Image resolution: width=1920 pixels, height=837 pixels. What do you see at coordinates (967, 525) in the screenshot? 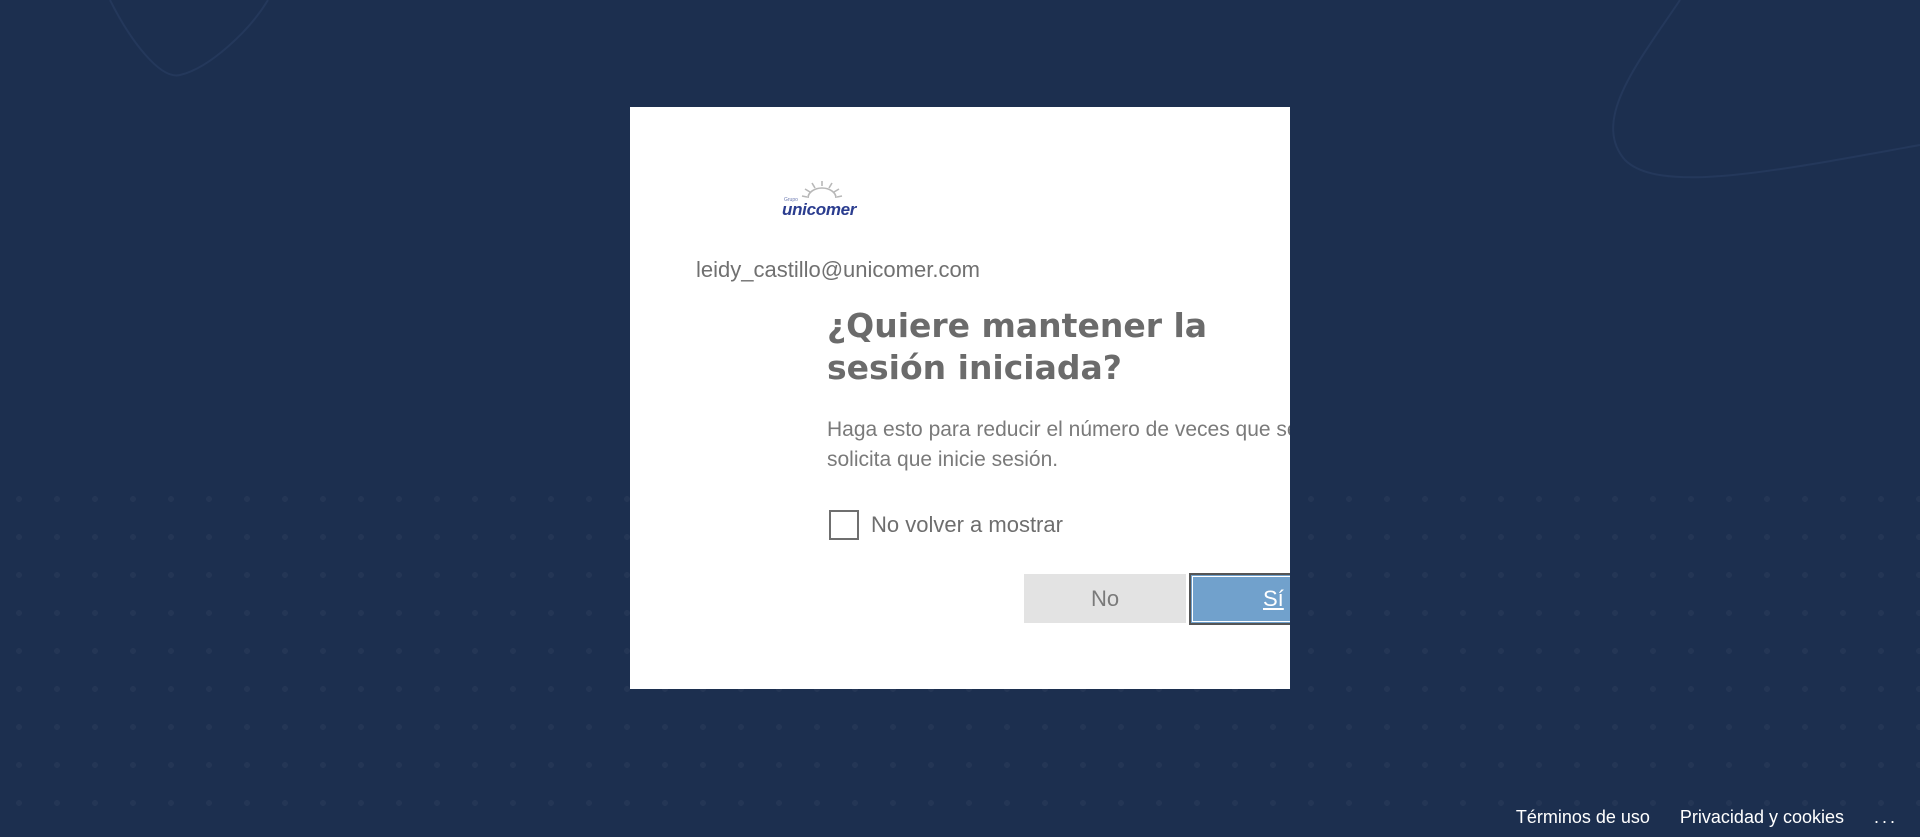
I see `dont-show-again-label: No volver a mostrar` at bounding box center [967, 525].